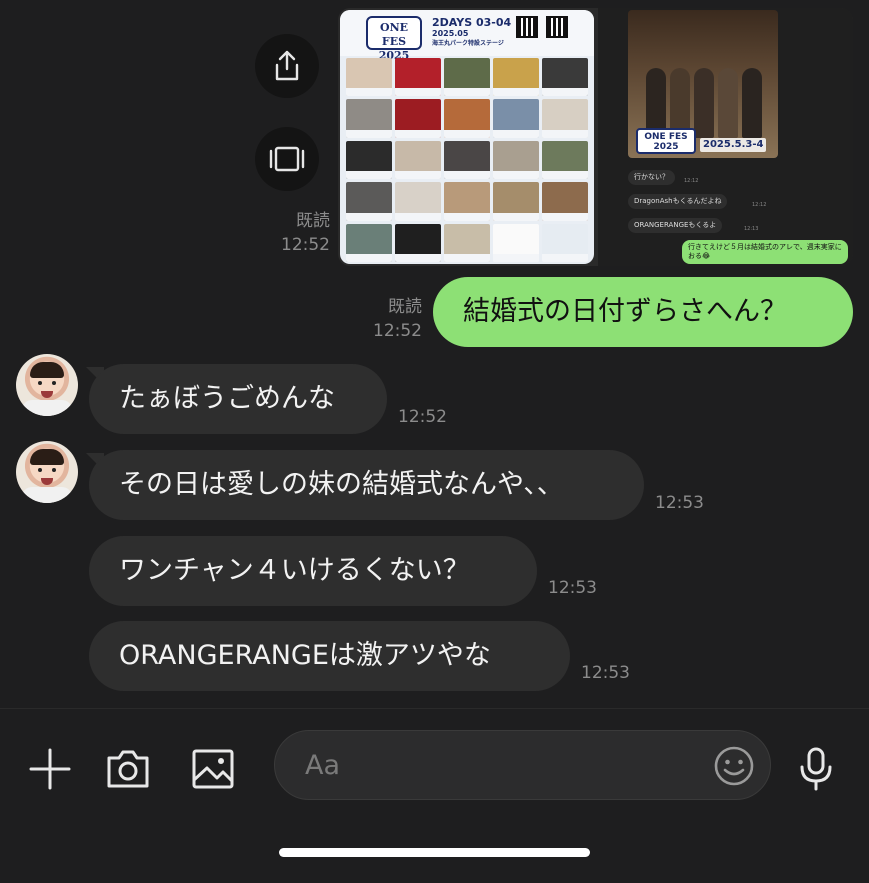 The width and height of the screenshot is (869, 883). I want to click on slideshow-button, so click(287, 159).